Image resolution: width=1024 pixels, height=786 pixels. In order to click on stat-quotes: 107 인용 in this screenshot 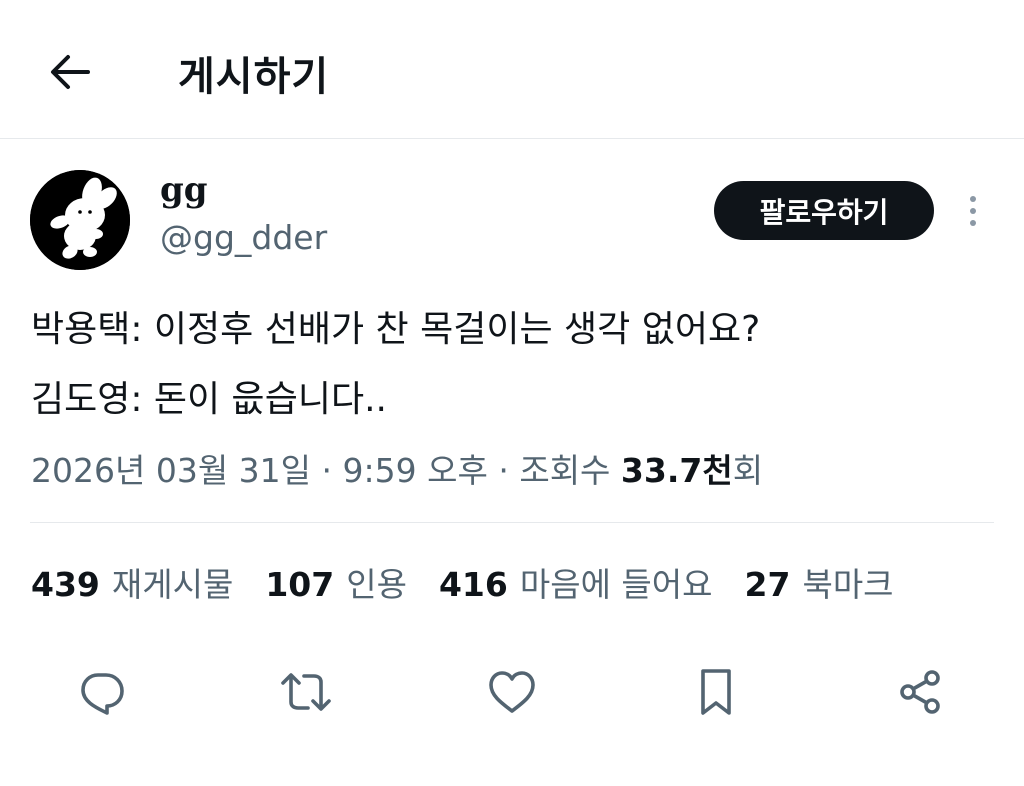, I will do `click(336, 582)`.